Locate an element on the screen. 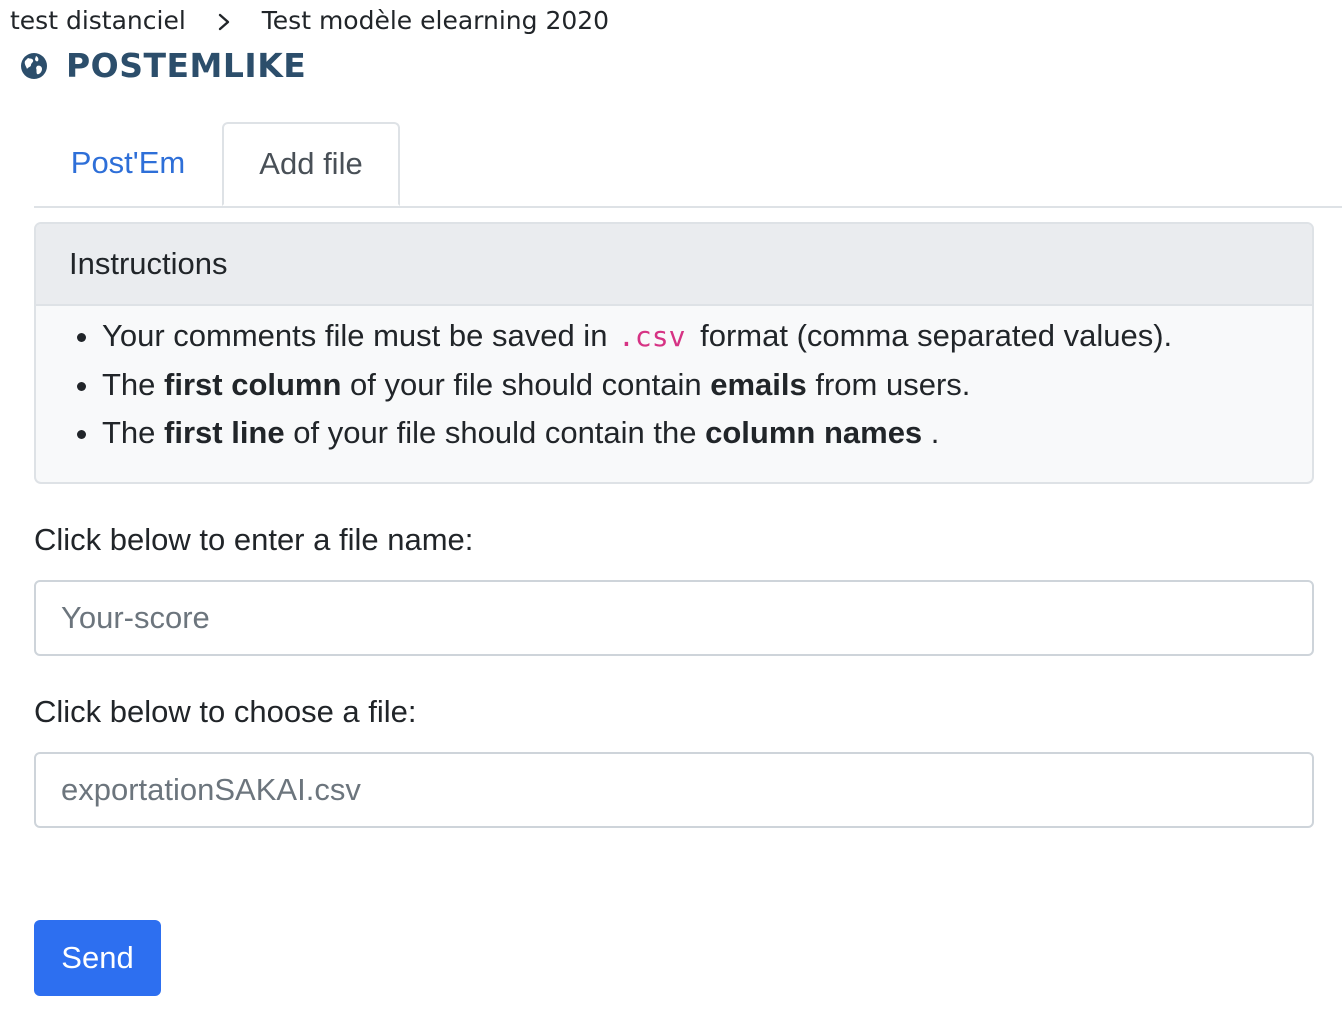  instruction-text: . is located at coordinates (931, 432).